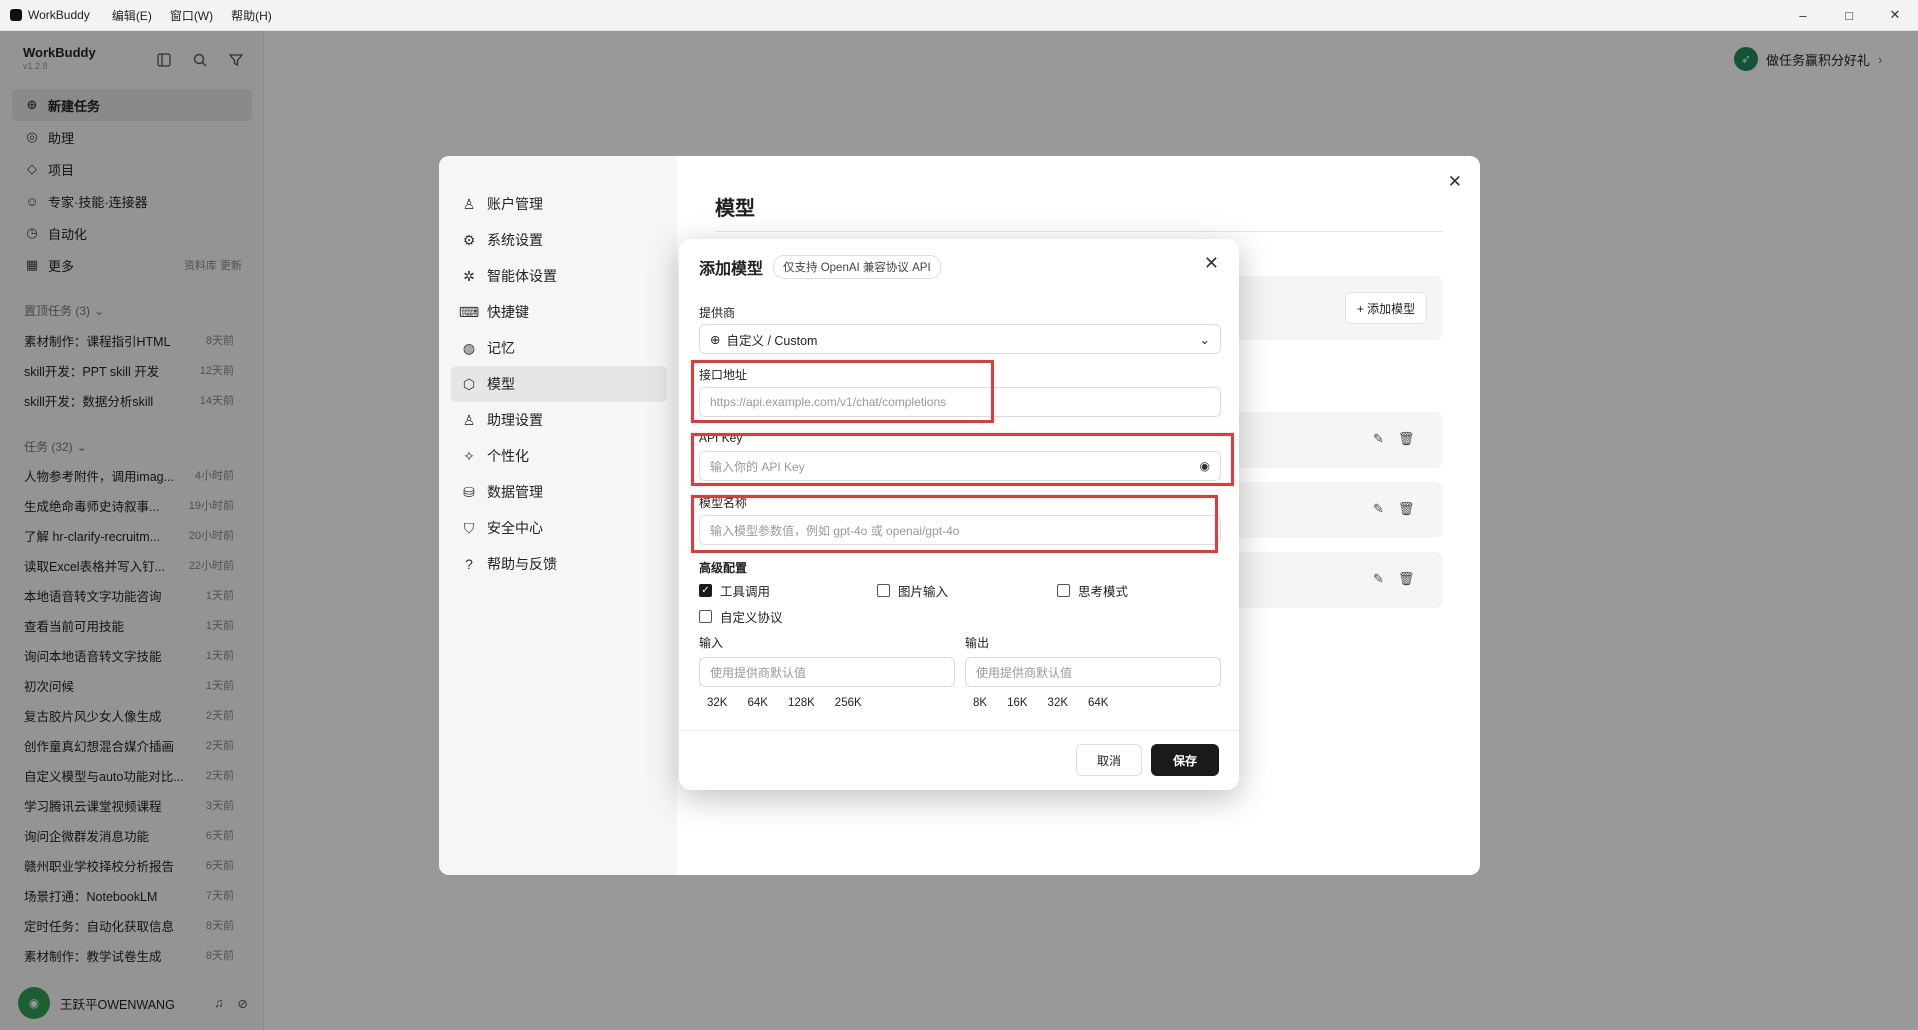  I want to click on custom-protocol-checkbox: 自定义协议, so click(741, 616).